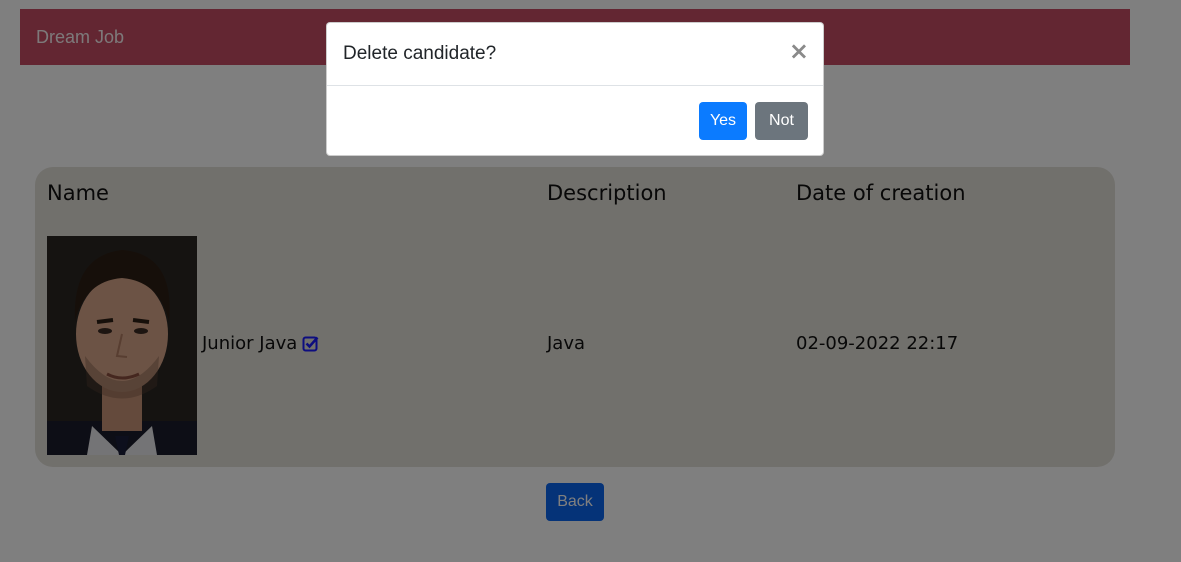  Describe the element at coordinates (575, 89) in the screenshot. I see `delete-candidate-modal: Delete candidate? × Yes Not` at that location.